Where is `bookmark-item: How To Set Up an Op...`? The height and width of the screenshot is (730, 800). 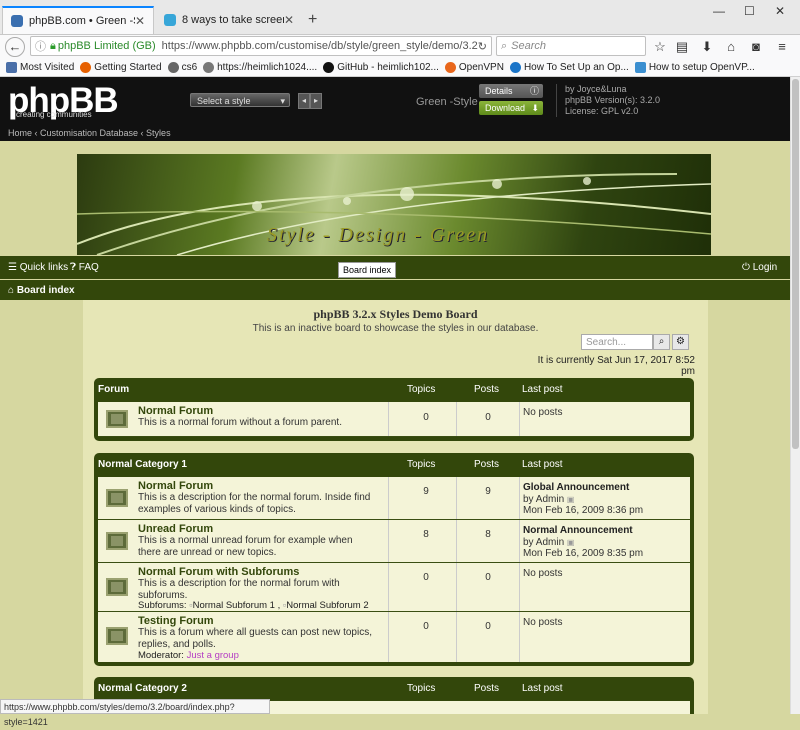
bookmark-item: How To Set Up an Op... is located at coordinates (569, 67).